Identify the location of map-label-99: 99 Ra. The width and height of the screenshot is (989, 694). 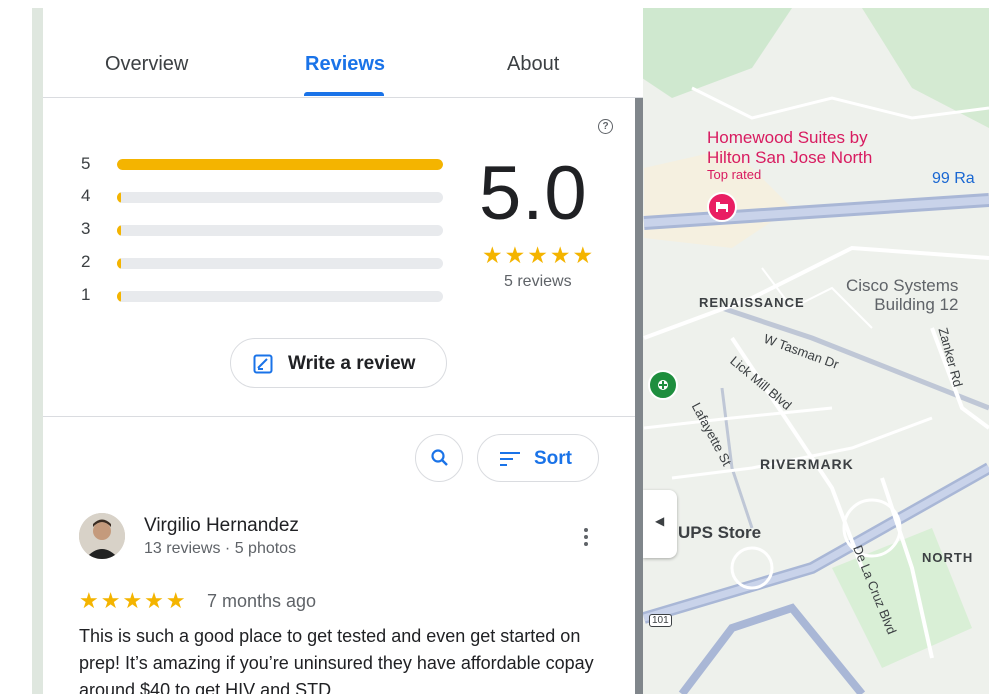
(953, 179).